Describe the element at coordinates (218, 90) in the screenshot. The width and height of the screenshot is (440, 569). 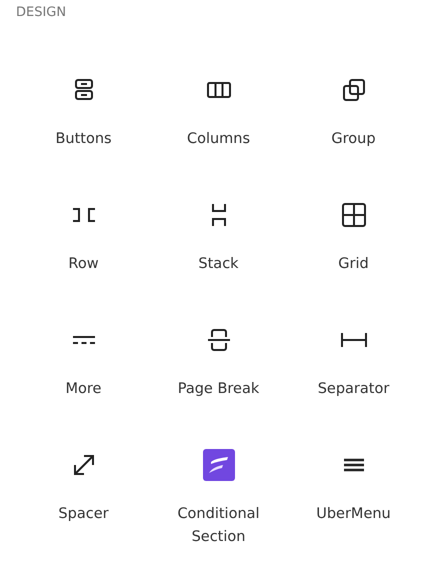
I see `columns-icon` at that location.